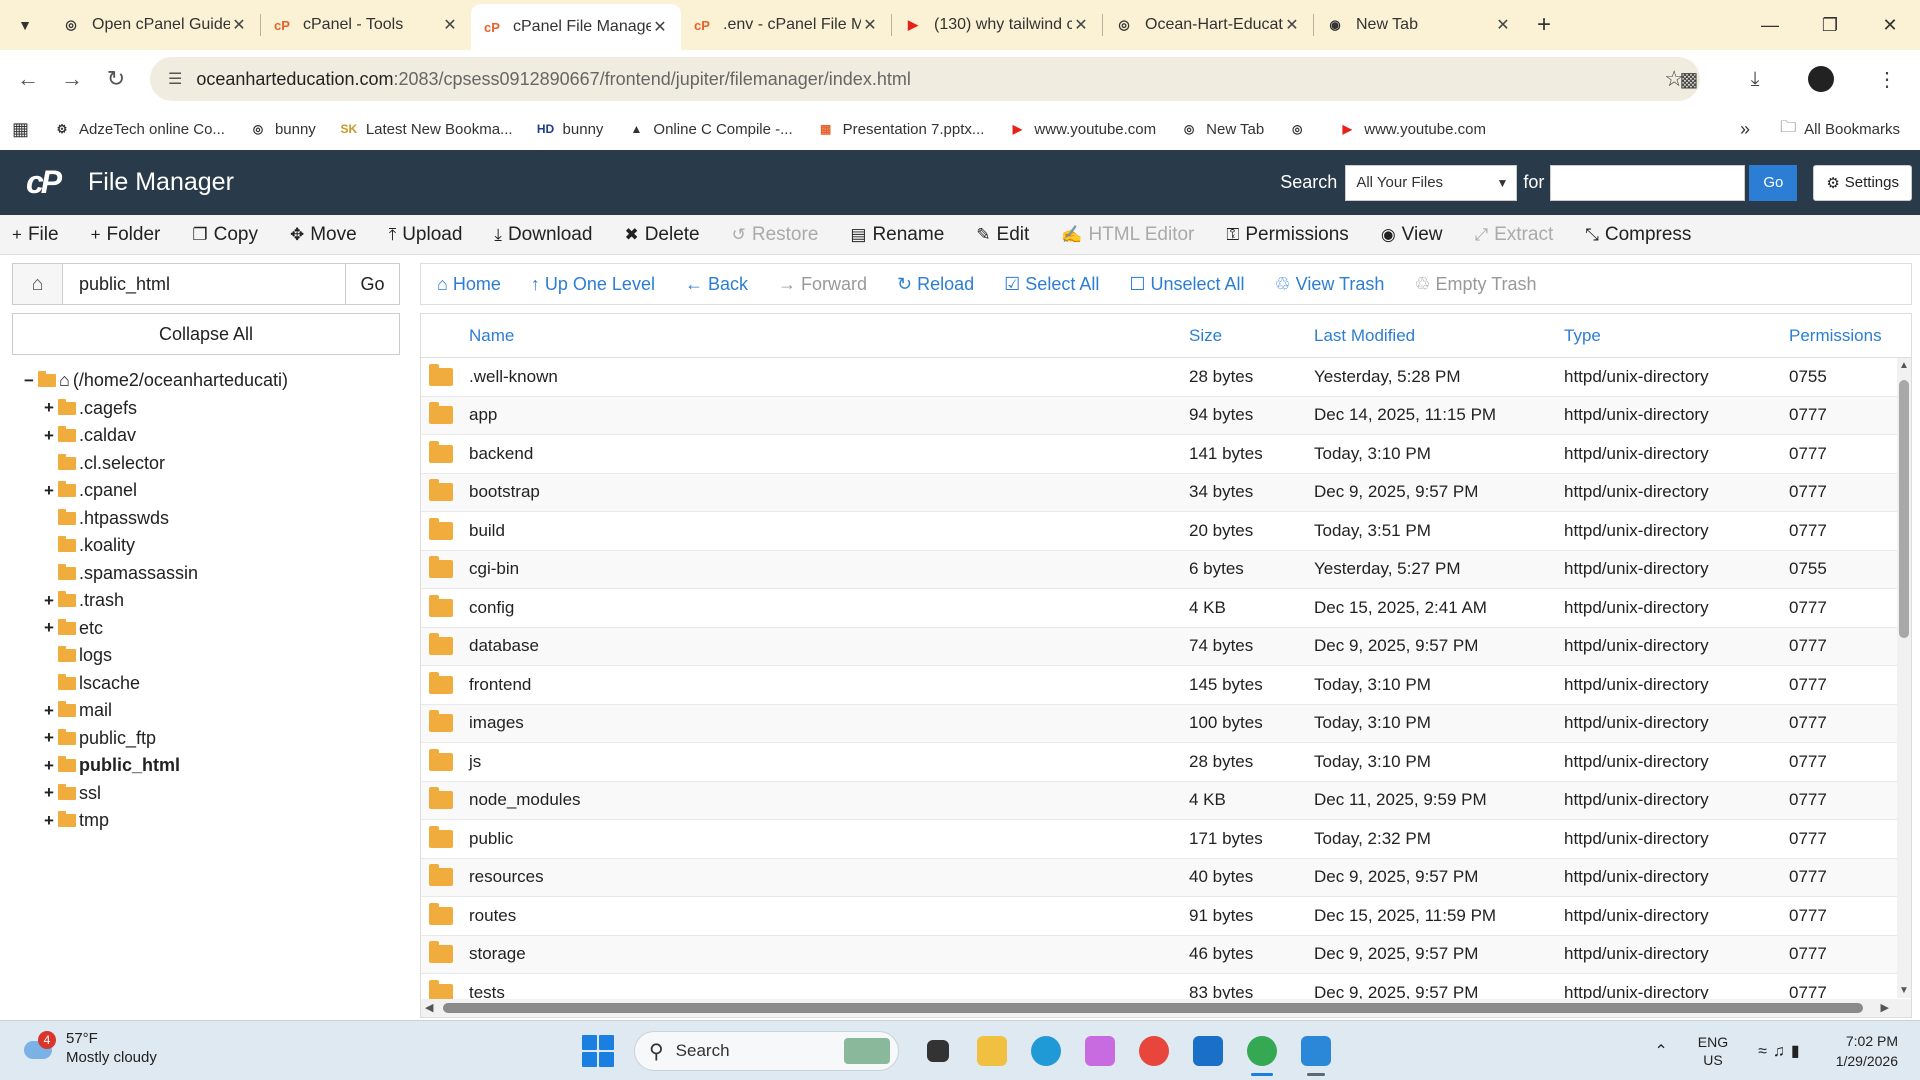  What do you see at coordinates (155, 794) in the screenshot?
I see `tree-node: + ssl` at bounding box center [155, 794].